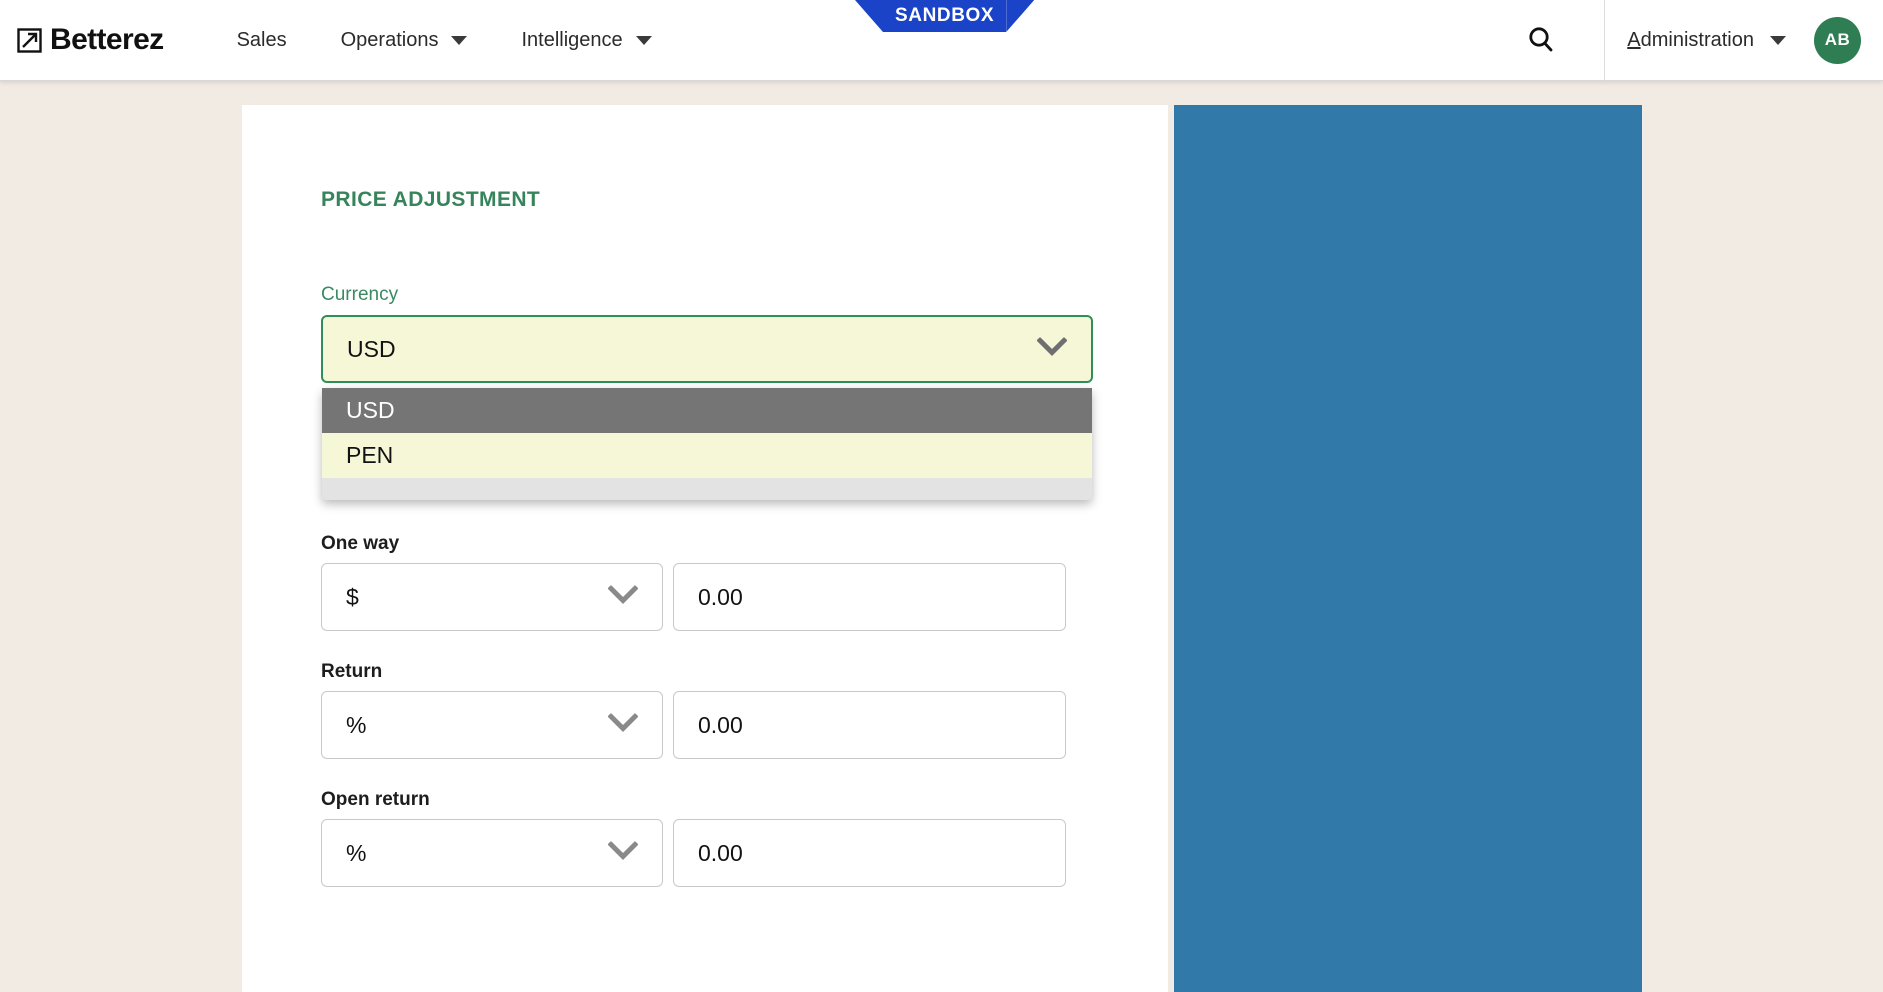 The width and height of the screenshot is (1883, 992). I want to click on one-way-unit-select: $, so click(492, 597).